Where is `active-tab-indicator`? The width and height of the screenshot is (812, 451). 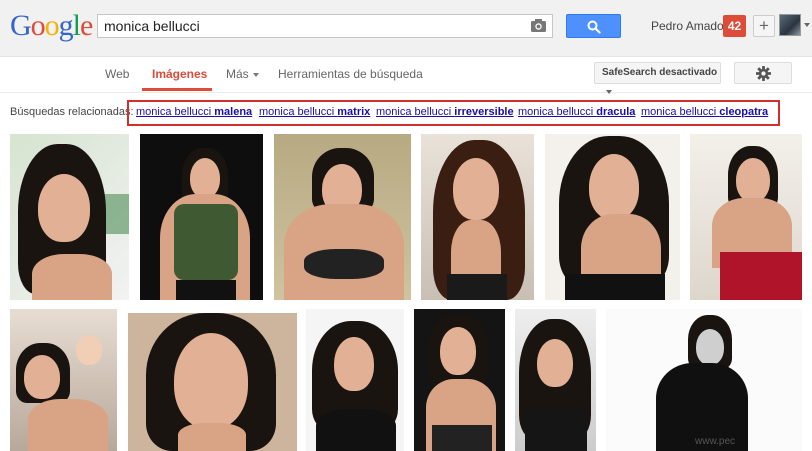 active-tab-indicator is located at coordinates (177, 89).